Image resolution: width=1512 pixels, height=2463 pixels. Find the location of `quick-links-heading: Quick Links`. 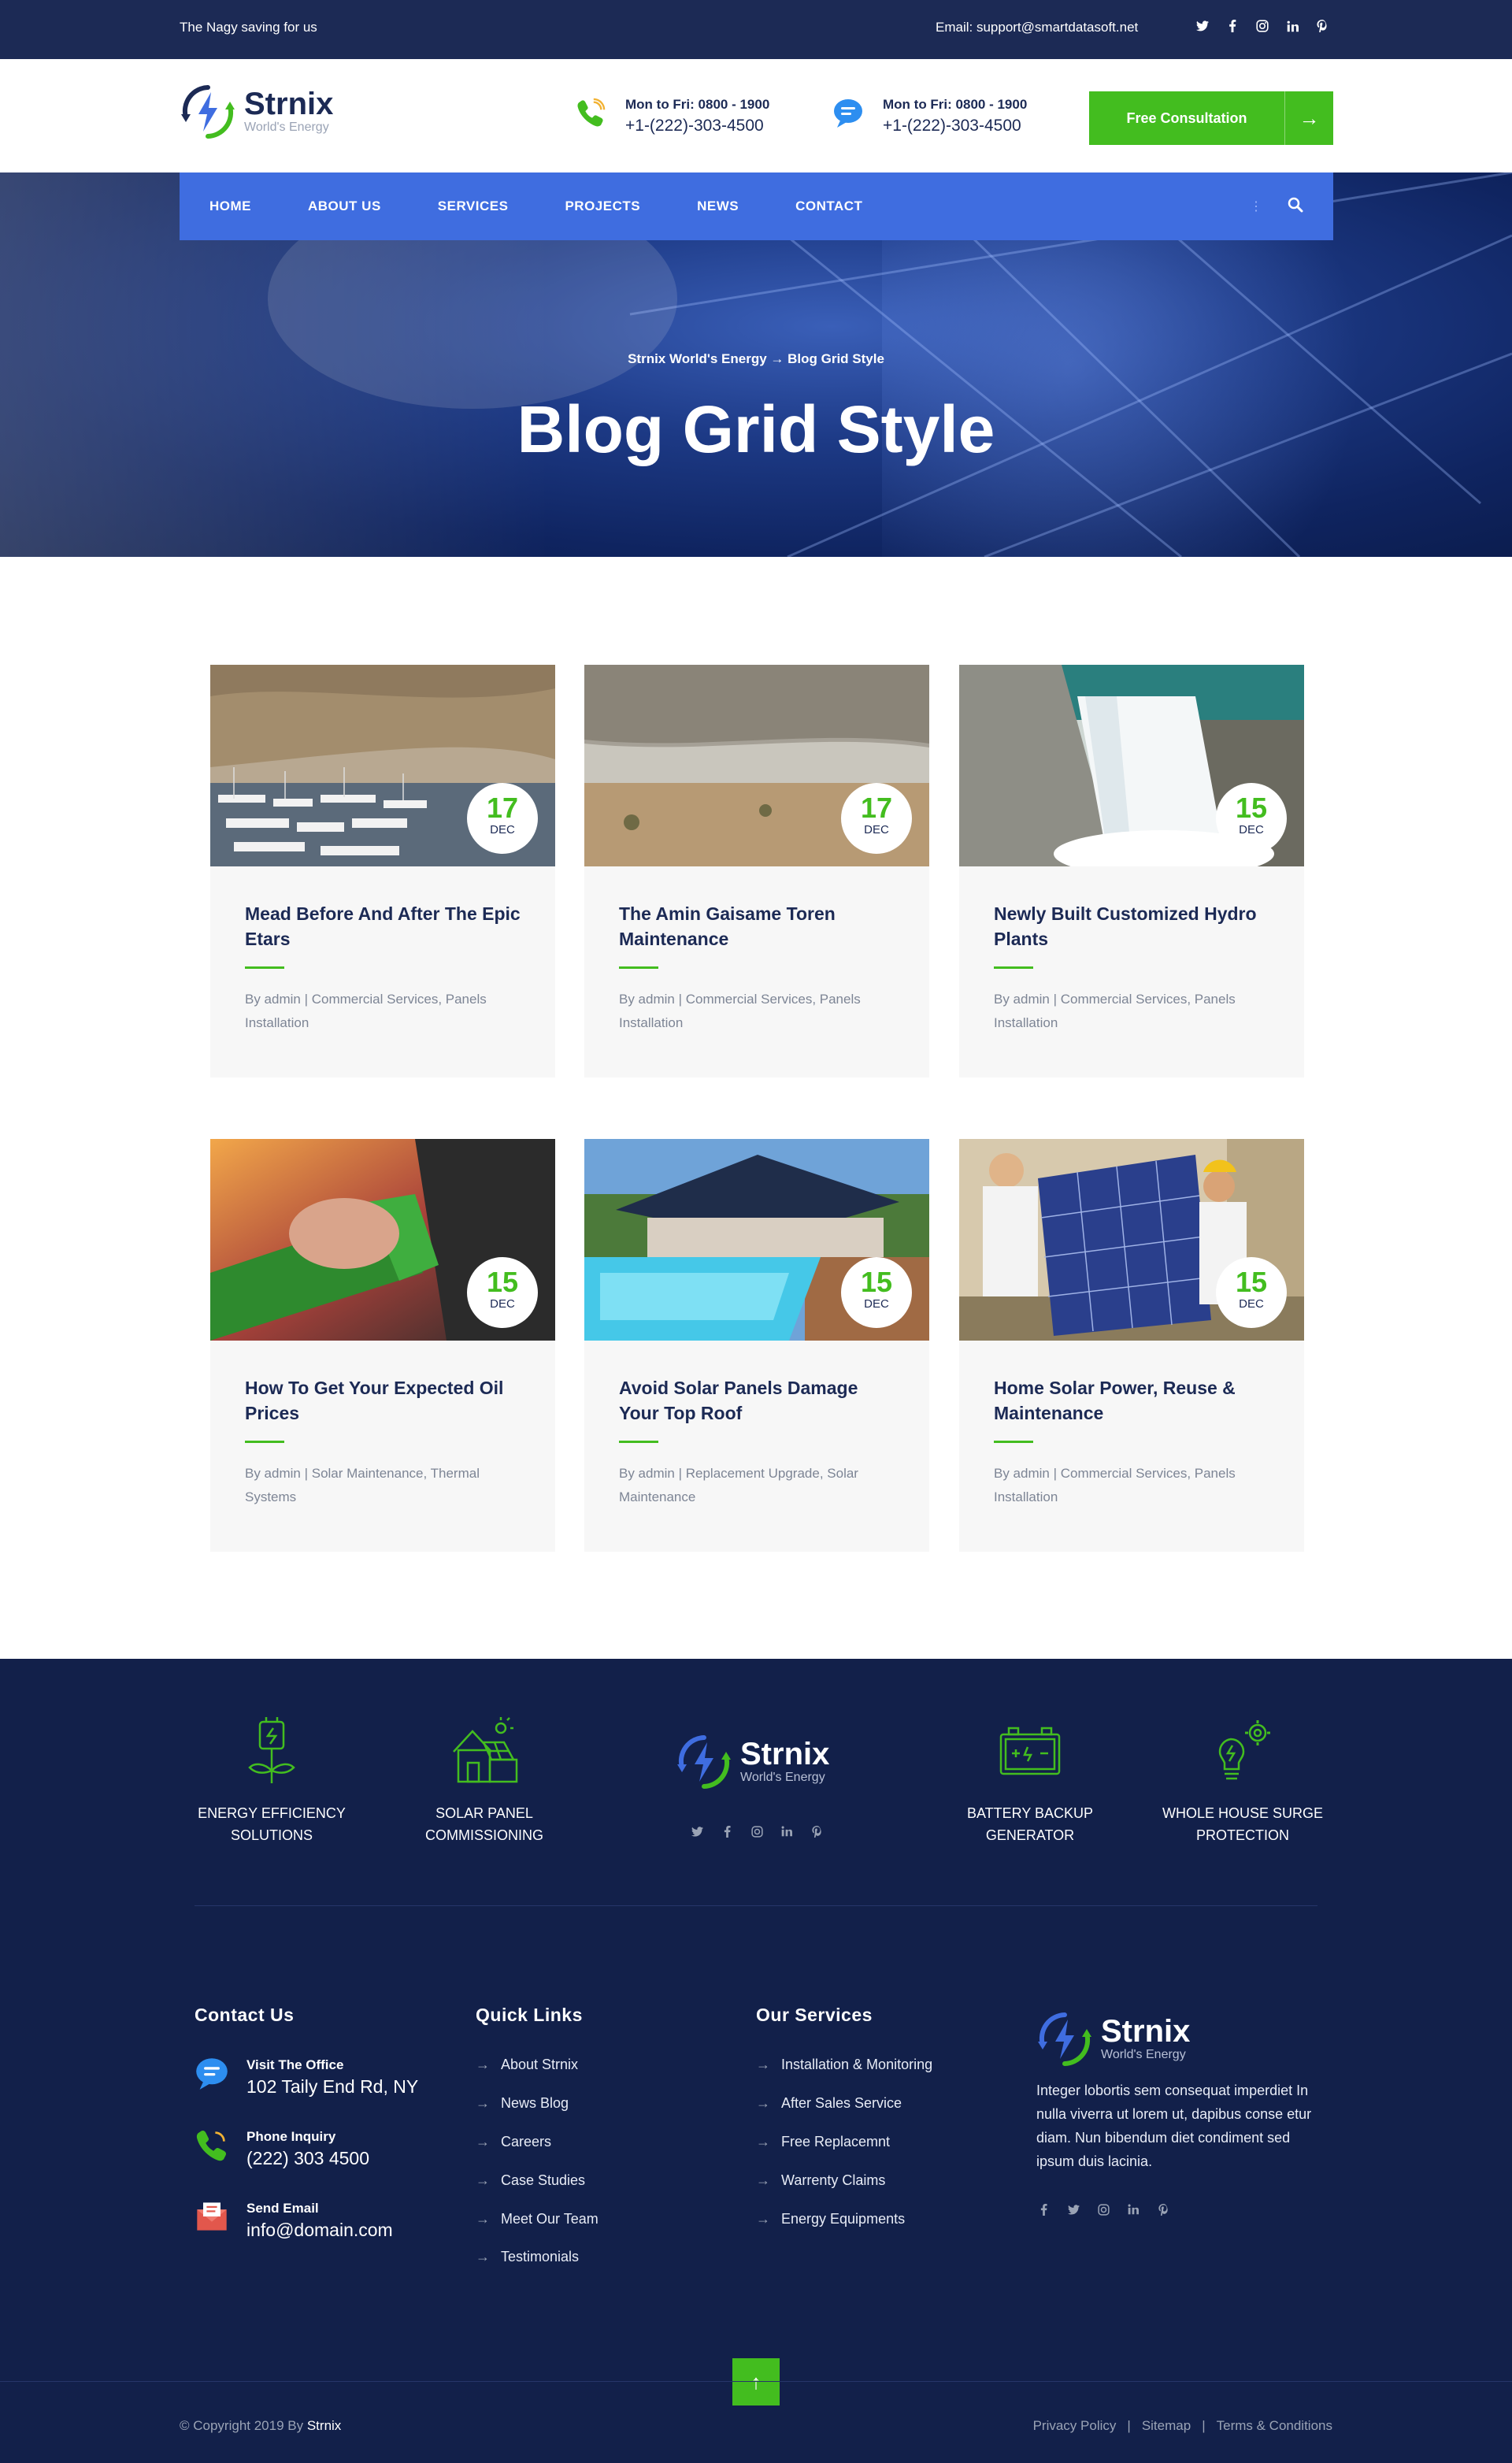

quick-links-heading: Quick Links is located at coordinates (529, 2015).